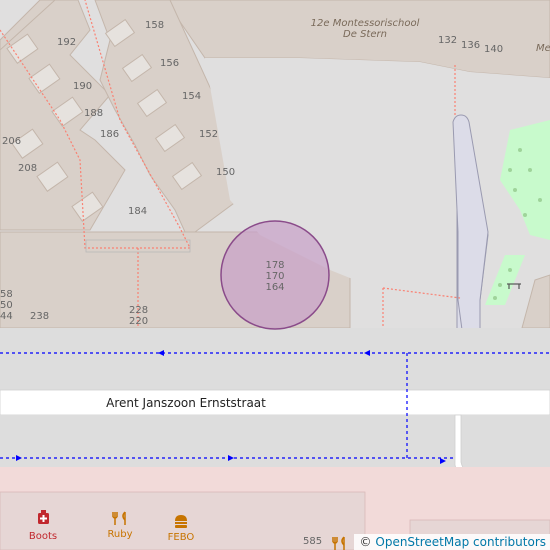  Describe the element at coordinates (470, 45) in the screenshot. I see `house-number-136: 136` at that location.